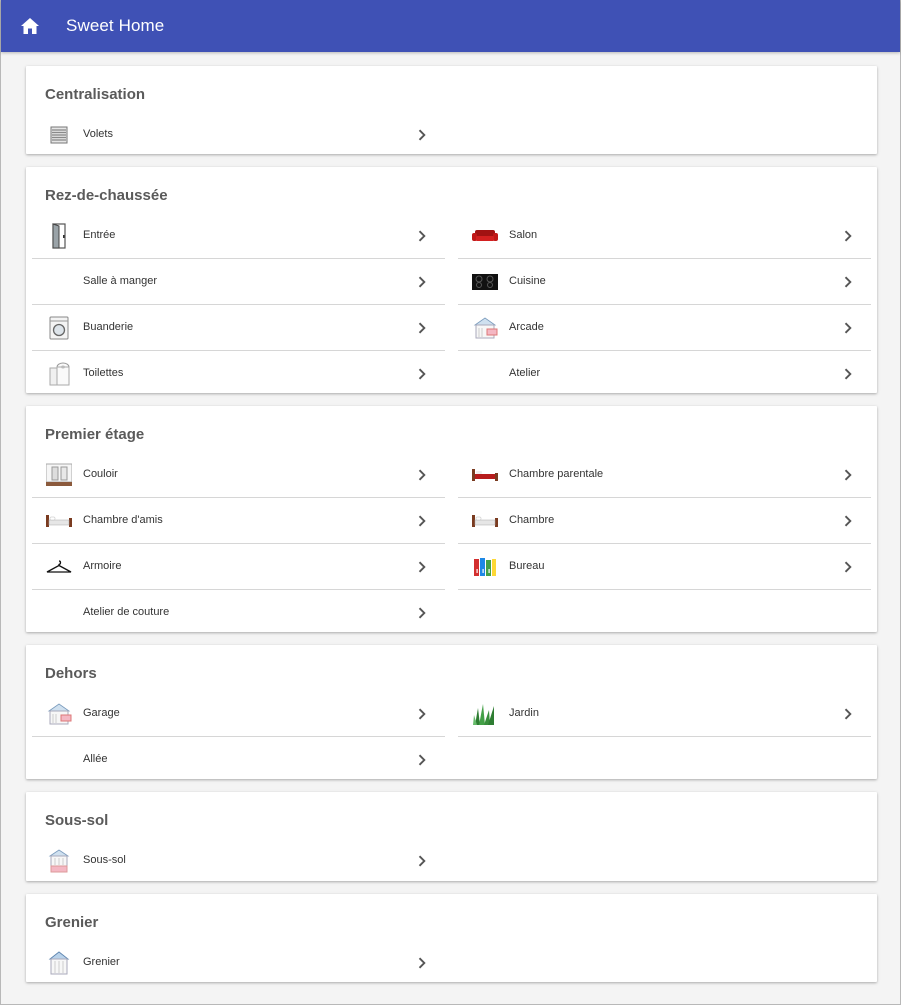 Image resolution: width=901 pixels, height=1005 pixels. I want to click on section-title: Dehors, so click(71, 673).